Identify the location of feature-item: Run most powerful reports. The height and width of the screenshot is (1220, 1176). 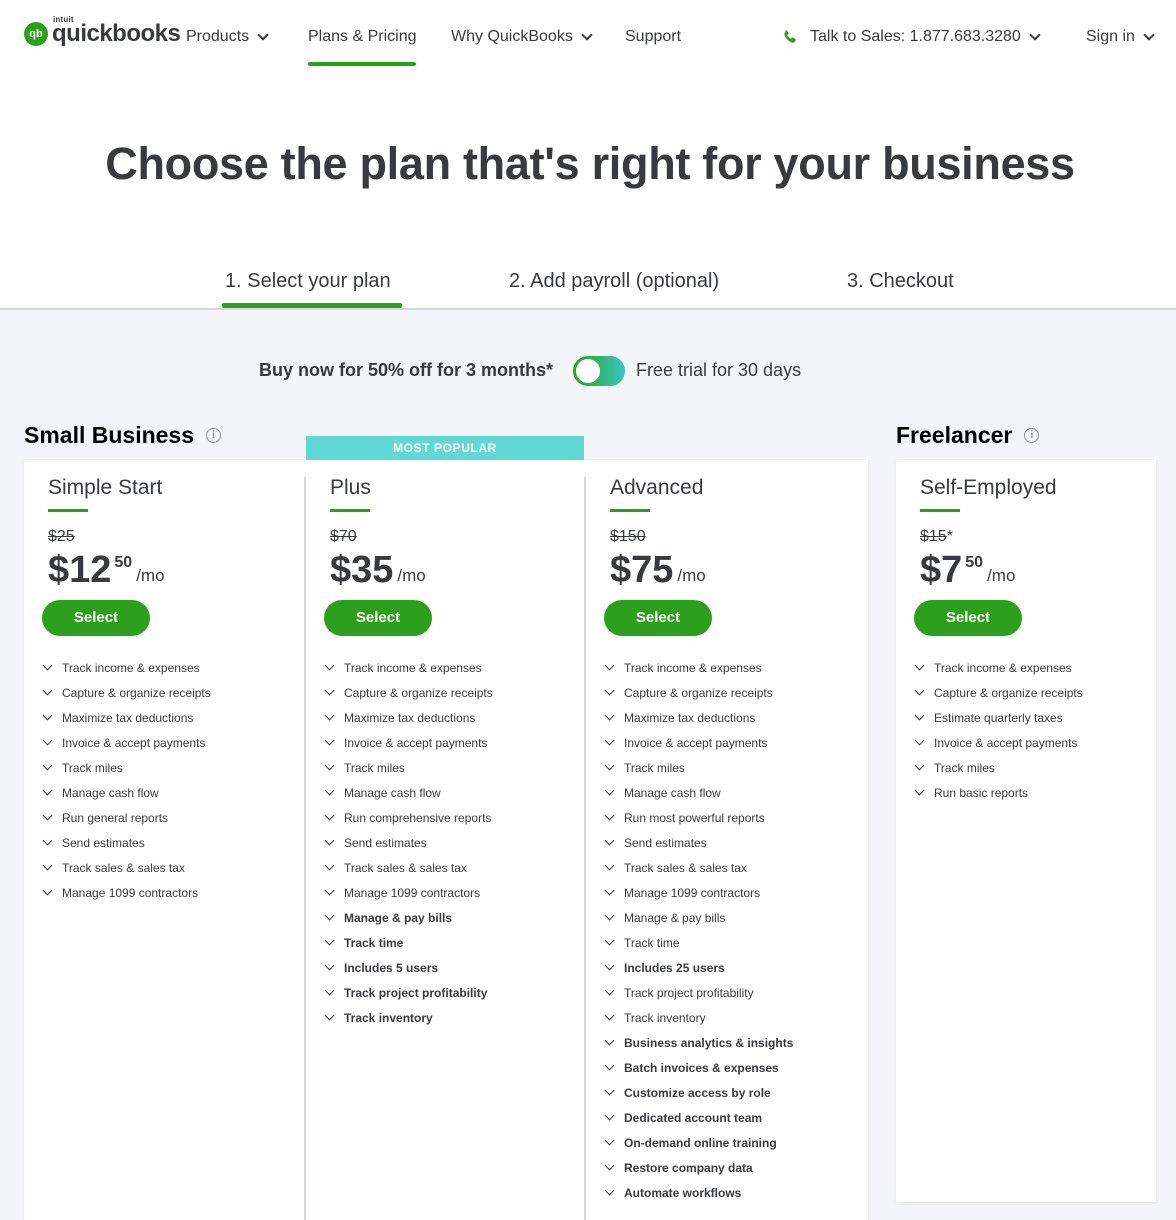
(724, 817).